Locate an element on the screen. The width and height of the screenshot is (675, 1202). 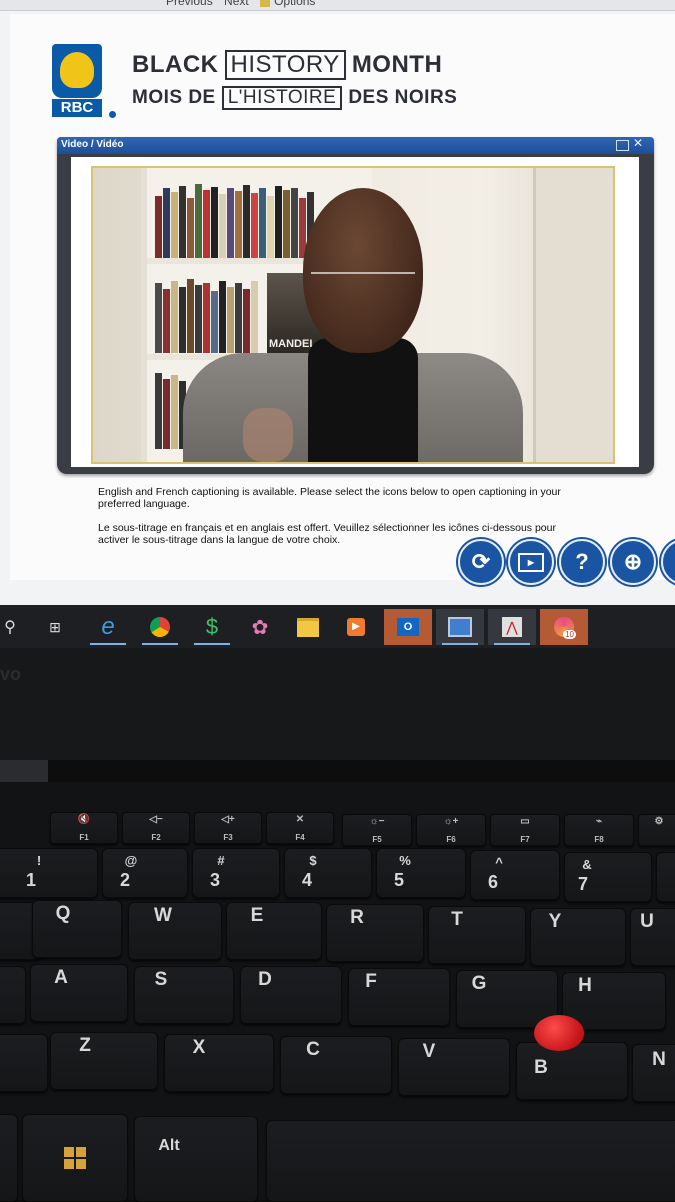
key-q: Q is located at coordinates (77, 929).